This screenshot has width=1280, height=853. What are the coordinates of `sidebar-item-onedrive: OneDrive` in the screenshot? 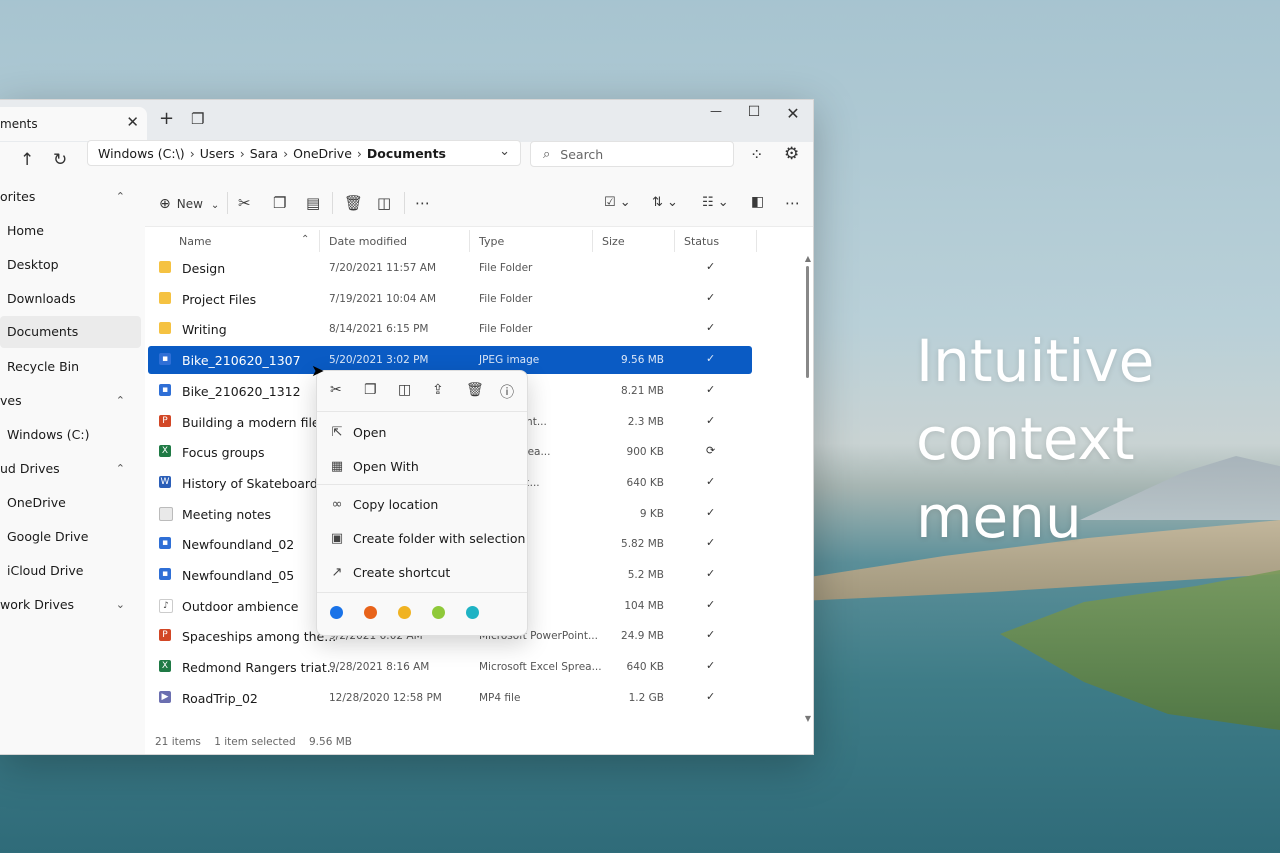 It's located at (74, 503).